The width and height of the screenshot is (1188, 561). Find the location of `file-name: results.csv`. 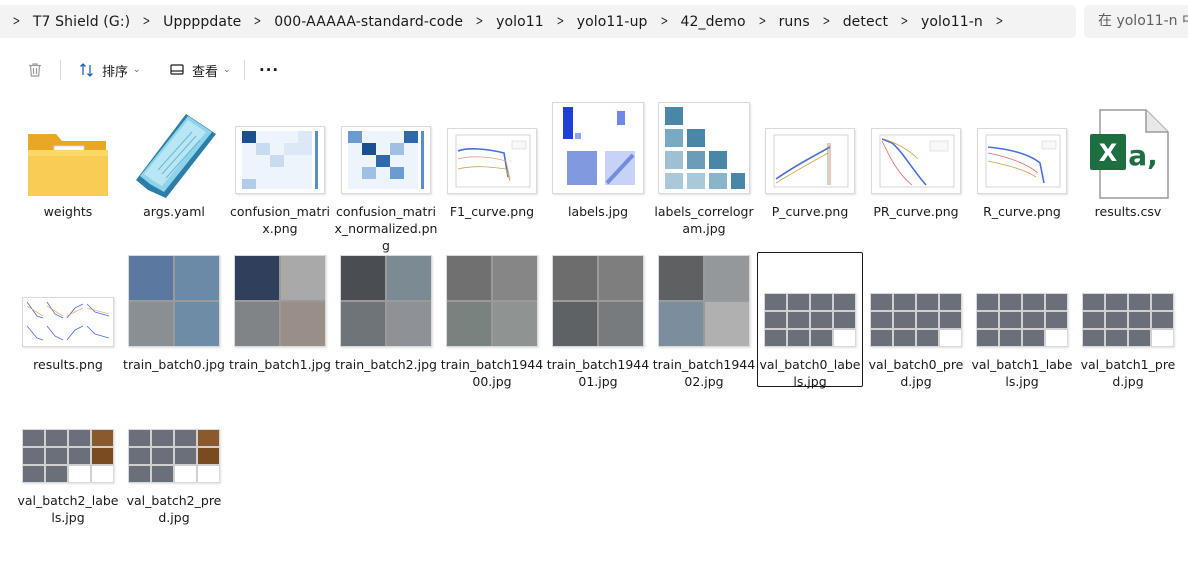

file-name: results.csv is located at coordinates (1128, 211).